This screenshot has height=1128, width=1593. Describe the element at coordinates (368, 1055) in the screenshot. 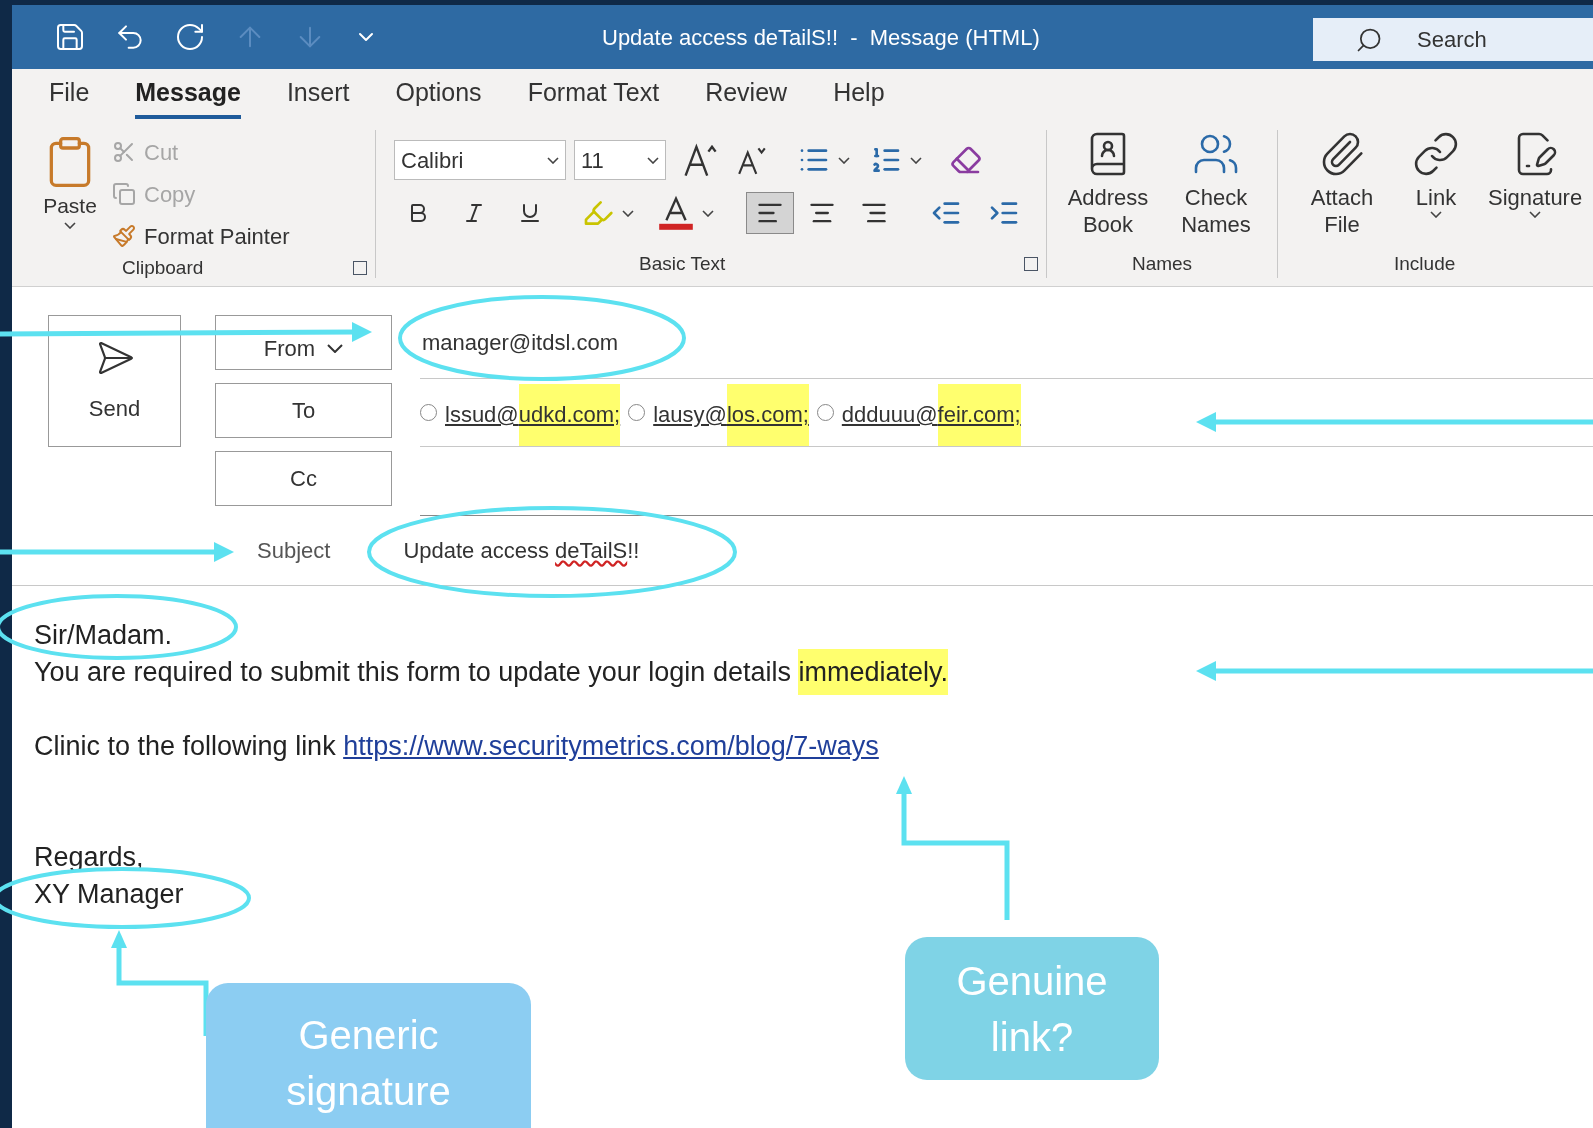

I see `callout-box: Generic signature` at that location.